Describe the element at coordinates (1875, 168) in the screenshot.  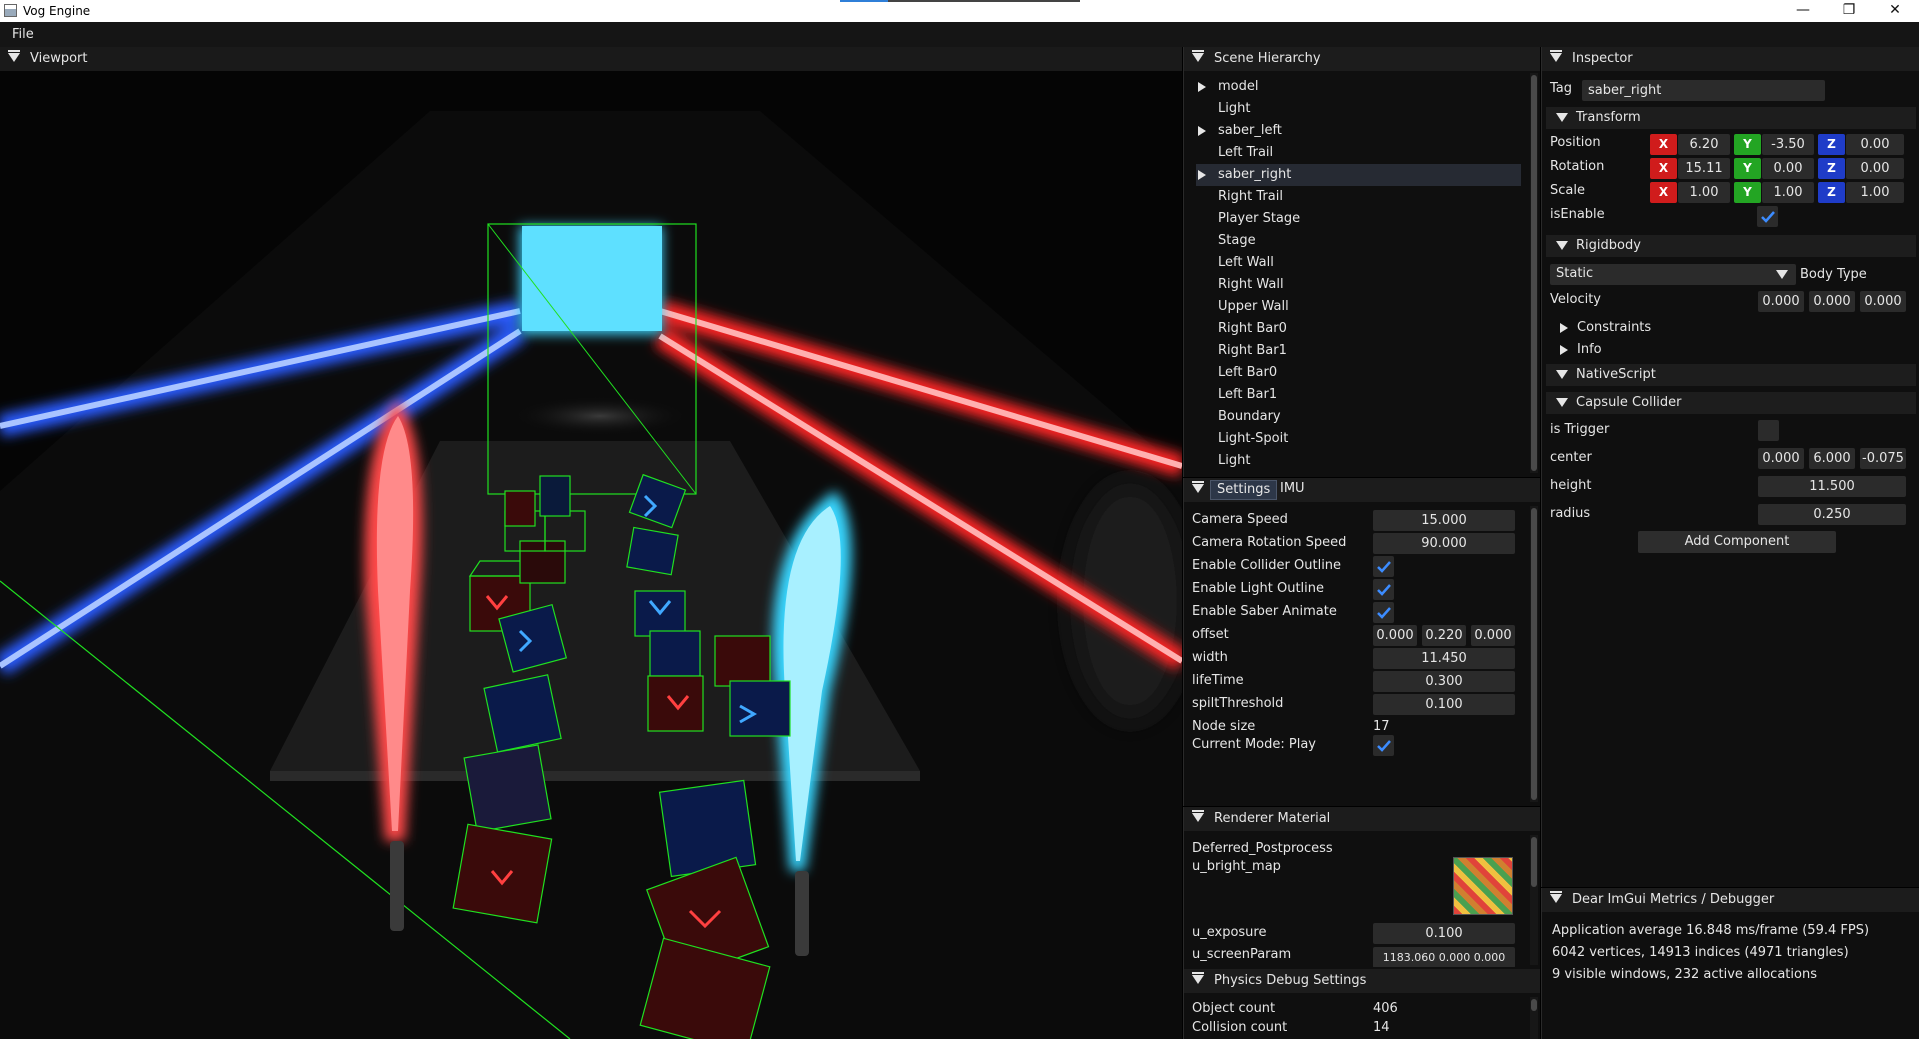
I see `rotation-z-input: 0.00` at that location.